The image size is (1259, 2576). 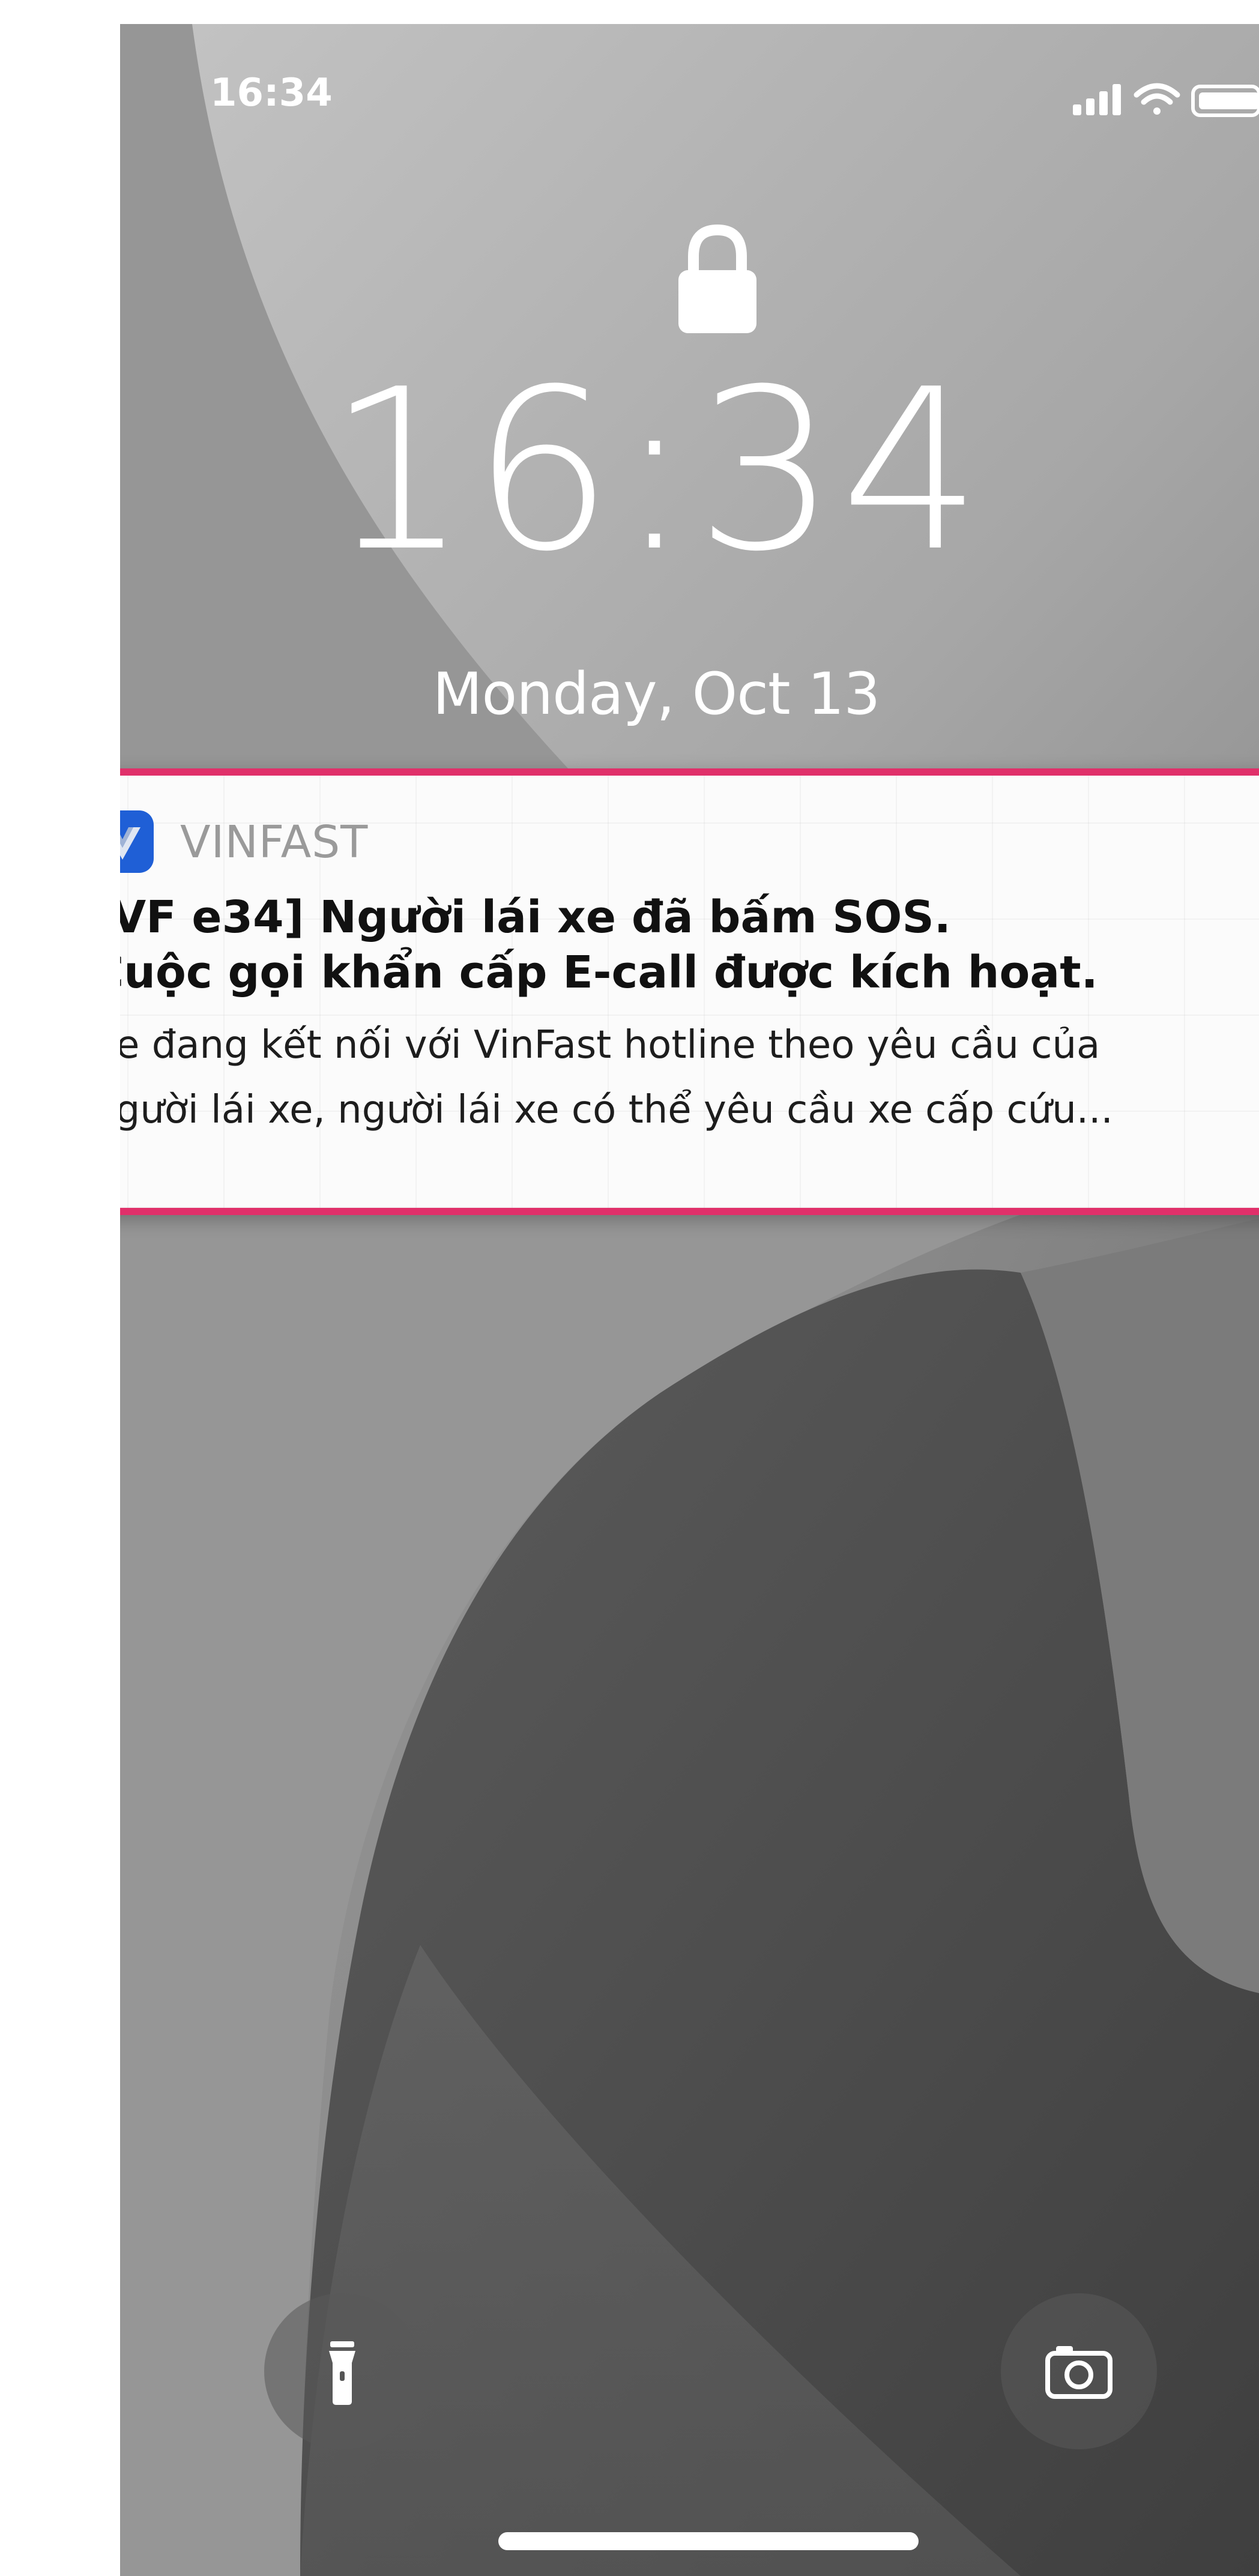 What do you see at coordinates (535, 917) in the screenshot?
I see `notification-title-line-1: [VF e34] Người lái xe đã bấm SOS.` at bounding box center [535, 917].